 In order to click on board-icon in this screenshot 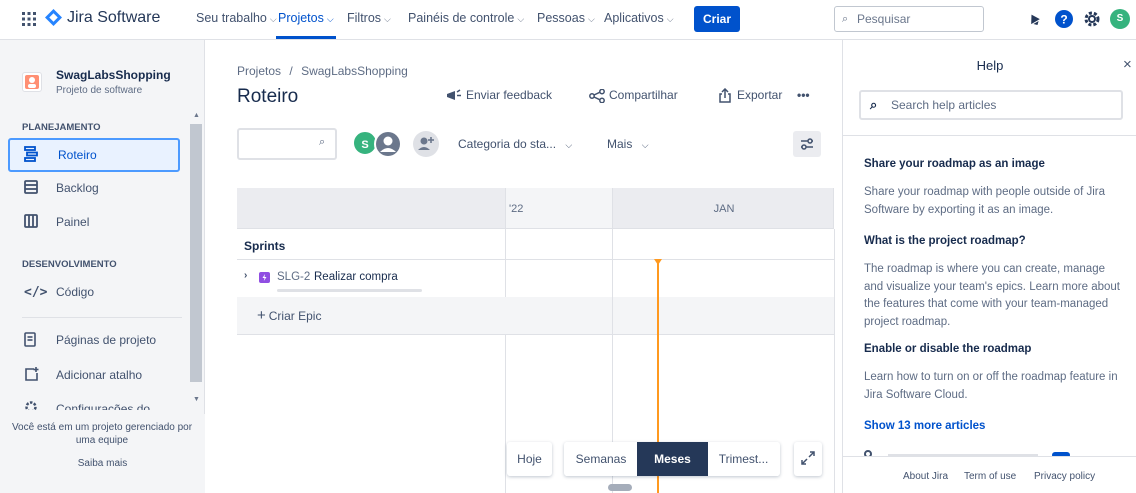, I will do `click(31, 221)`.